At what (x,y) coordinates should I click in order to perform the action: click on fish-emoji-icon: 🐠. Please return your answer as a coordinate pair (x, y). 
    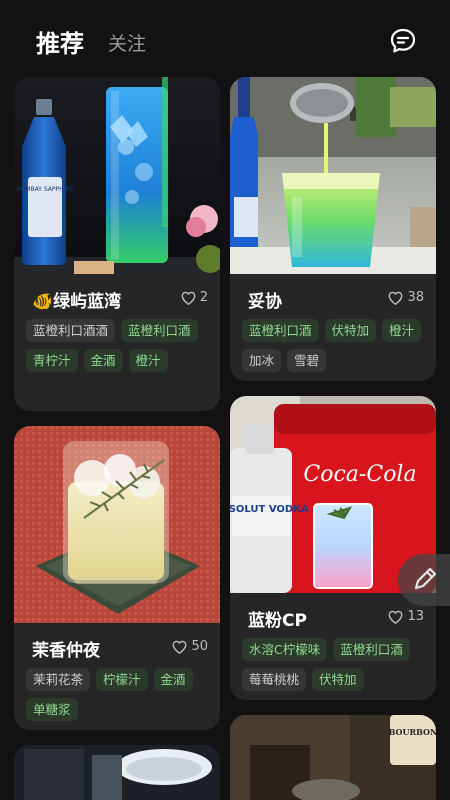
    Looking at the image, I should click on (43, 302).